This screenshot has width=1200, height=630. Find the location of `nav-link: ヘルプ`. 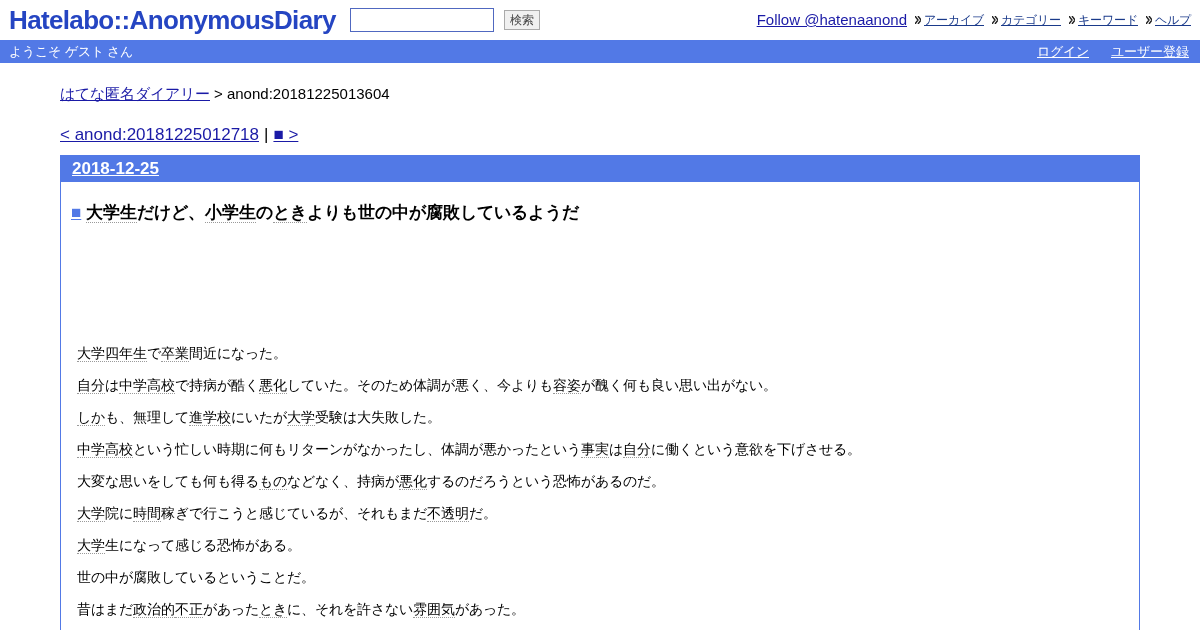

nav-link: ヘルプ is located at coordinates (1173, 20).